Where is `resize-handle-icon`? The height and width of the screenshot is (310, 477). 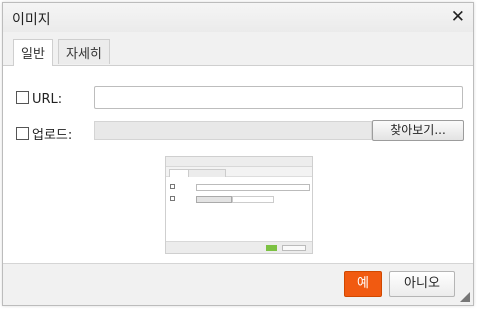 resize-handle-icon is located at coordinates (465, 297).